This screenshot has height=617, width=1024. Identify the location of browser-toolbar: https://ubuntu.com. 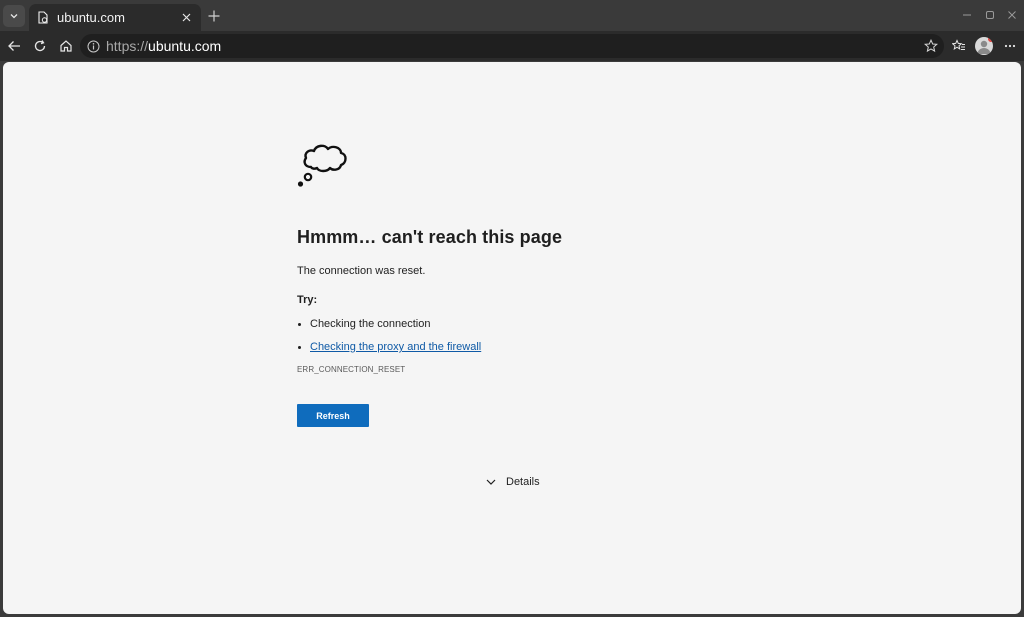
(512, 46).